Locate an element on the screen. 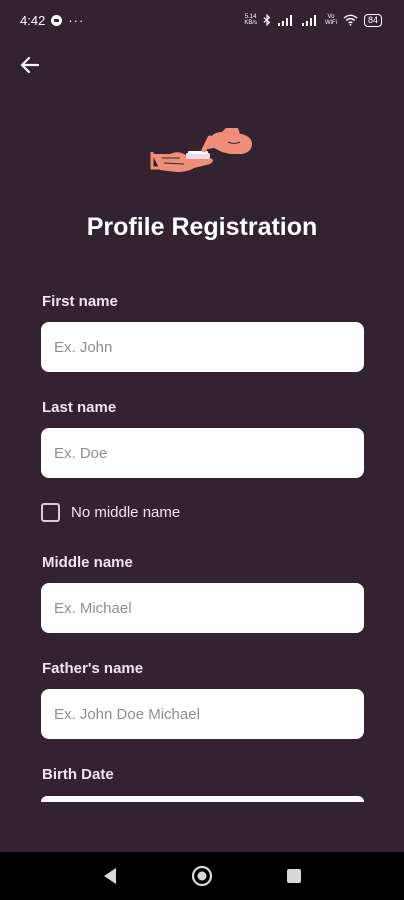 This screenshot has height=900, width=404. nav-home-button is located at coordinates (202, 876).